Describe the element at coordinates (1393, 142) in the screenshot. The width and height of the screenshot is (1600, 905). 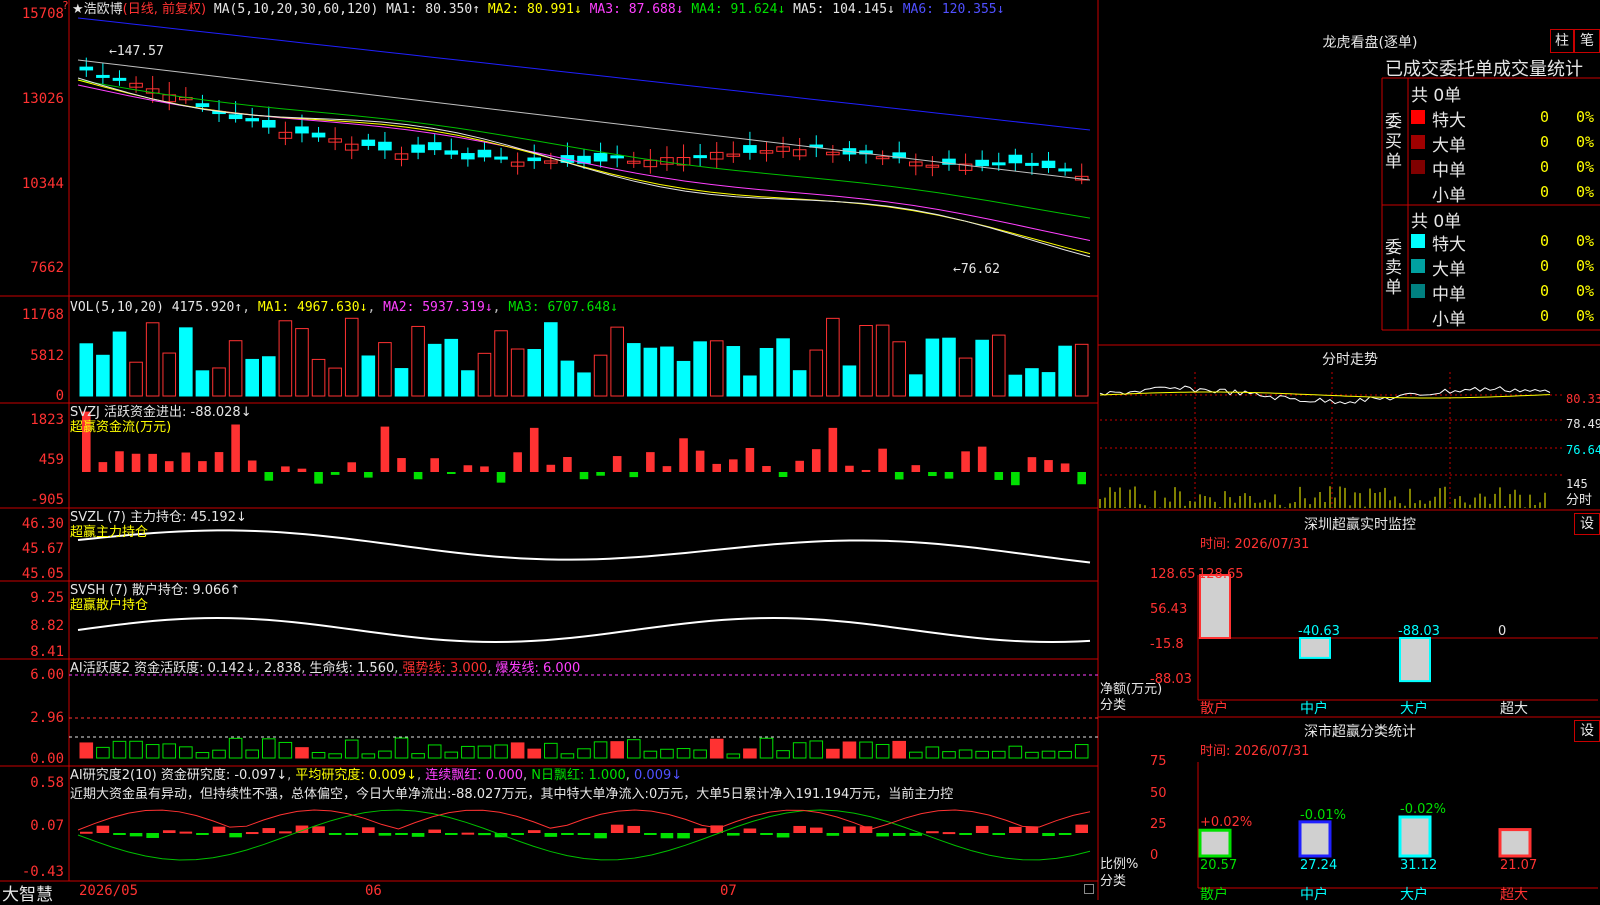
I see `buy-order-label: 委买单` at that location.